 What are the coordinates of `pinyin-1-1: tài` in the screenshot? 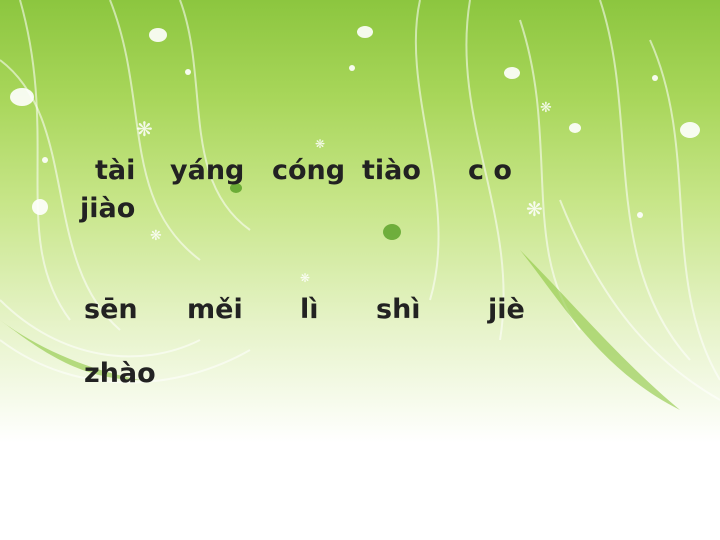 It's located at (115, 170).